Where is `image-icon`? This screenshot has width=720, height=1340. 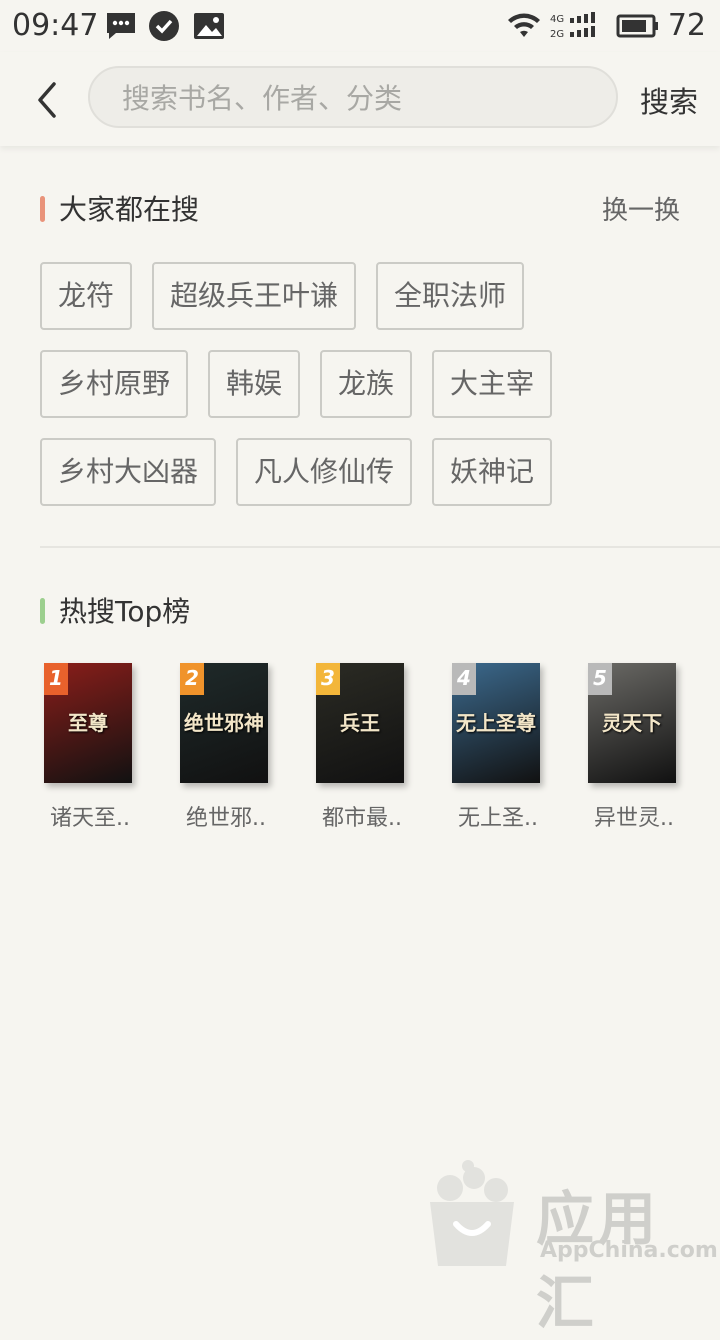 image-icon is located at coordinates (209, 28).